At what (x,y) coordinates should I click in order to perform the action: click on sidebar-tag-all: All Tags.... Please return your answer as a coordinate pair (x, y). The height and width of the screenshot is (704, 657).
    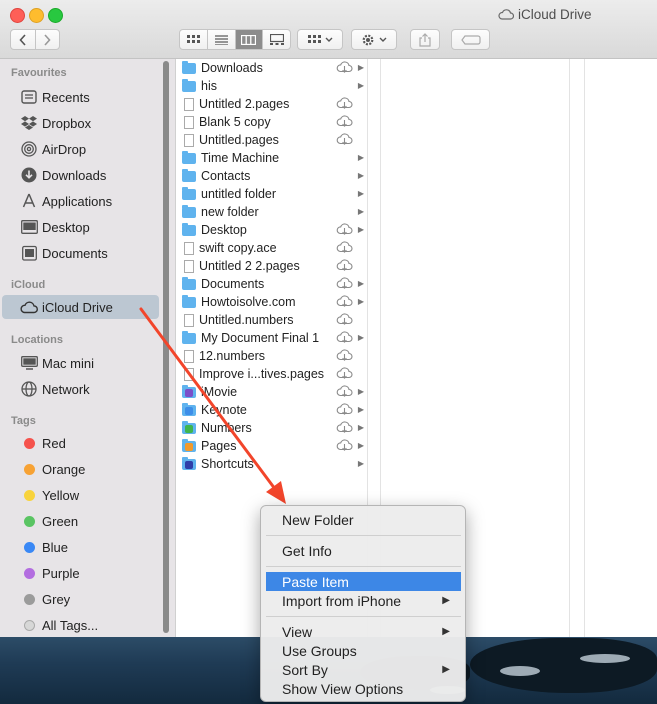
    Looking at the image, I should click on (80, 625).